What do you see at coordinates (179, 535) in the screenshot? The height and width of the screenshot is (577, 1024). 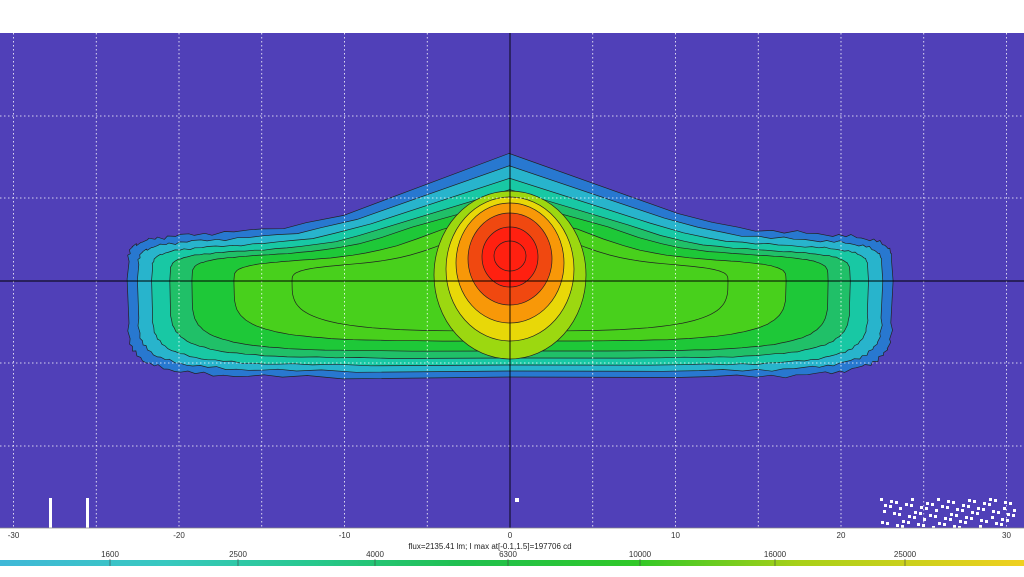 I see `x-tick-label: -20` at bounding box center [179, 535].